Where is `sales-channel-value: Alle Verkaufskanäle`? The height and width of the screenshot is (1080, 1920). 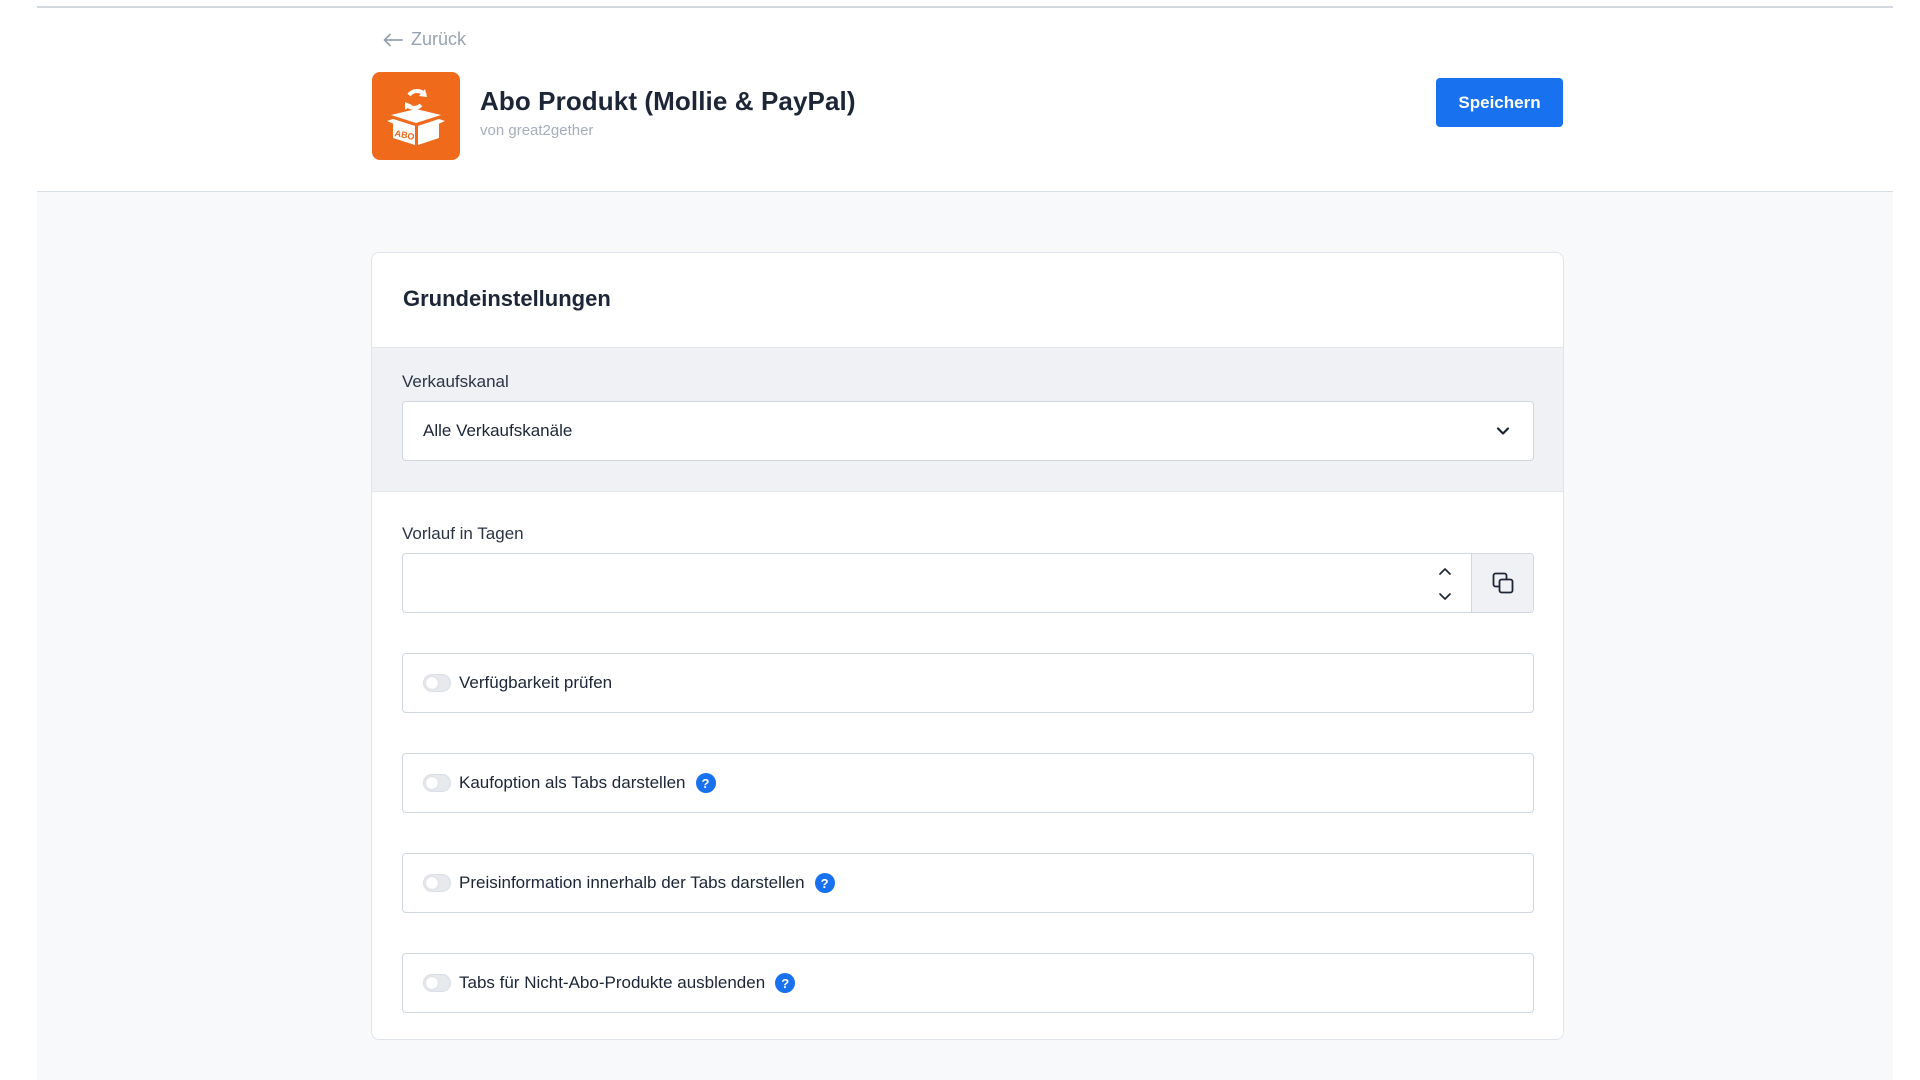 sales-channel-value: Alle Verkaufskanäle is located at coordinates (498, 430).